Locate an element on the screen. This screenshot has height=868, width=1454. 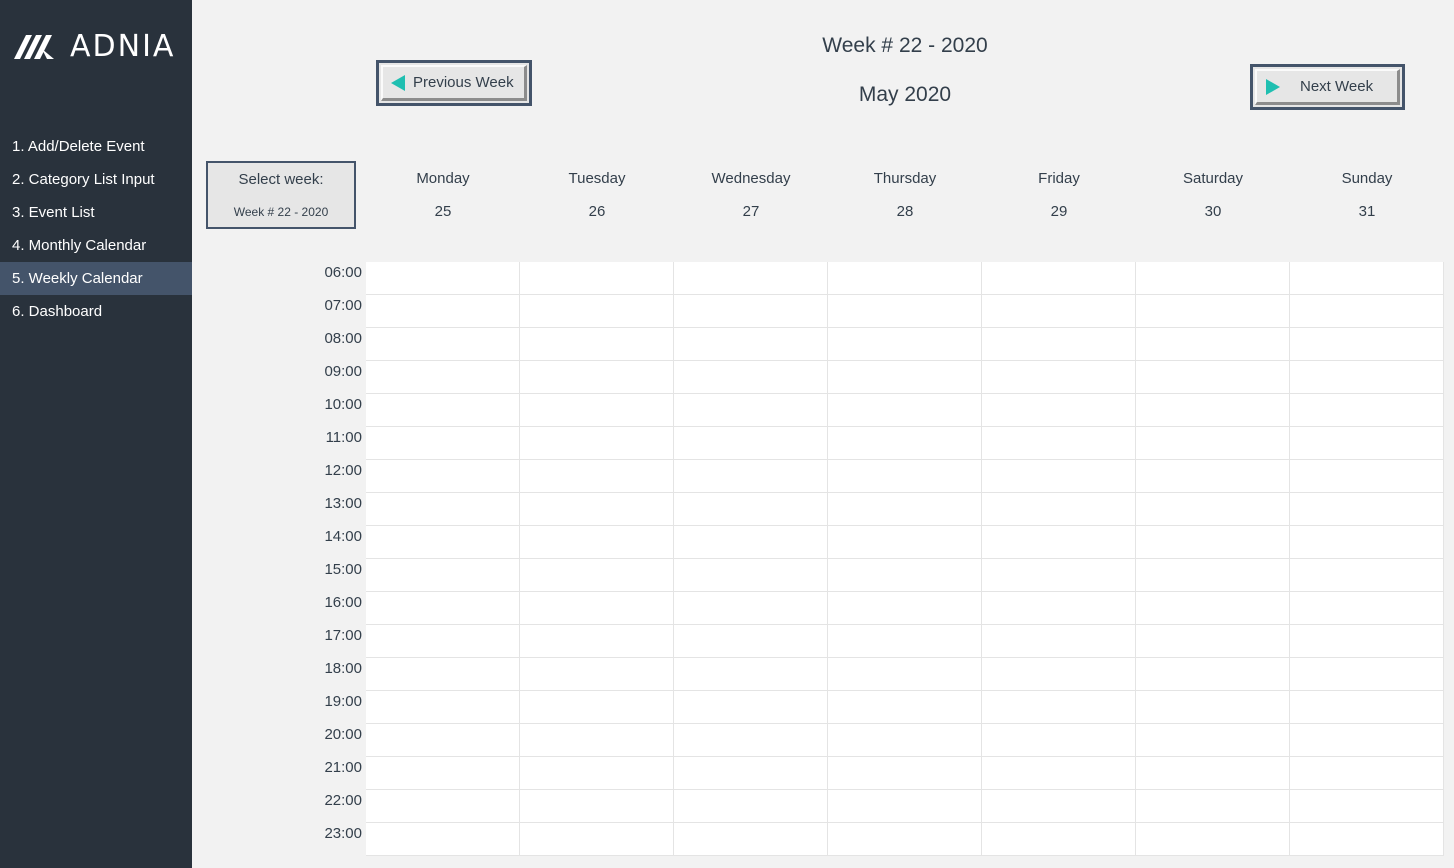
select-week-value: Week # 22 - 2020 is located at coordinates (281, 212).